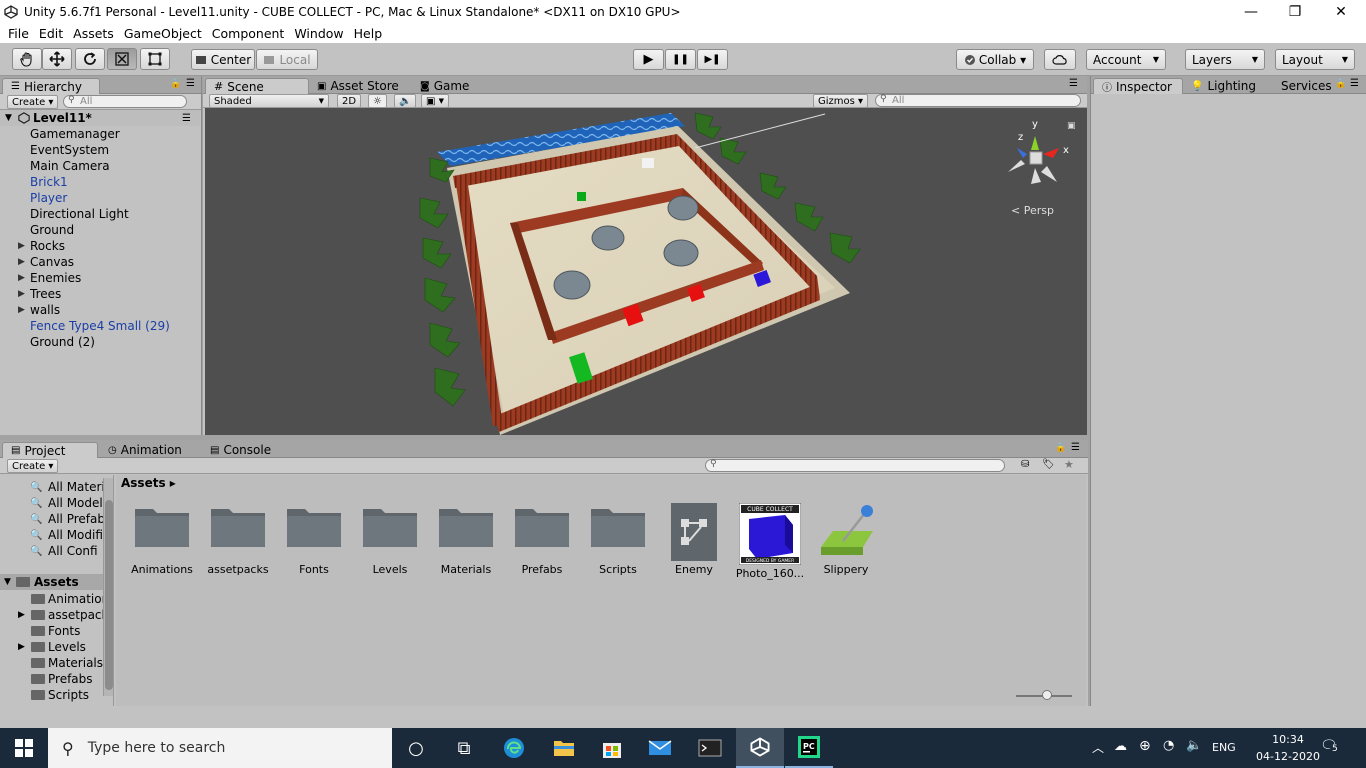 The width and height of the screenshot is (1366, 768). What do you see at coordinates (464, 748) in the screenshot?
I see `task-view-button: ⧉` at bounding box center [464, 748].